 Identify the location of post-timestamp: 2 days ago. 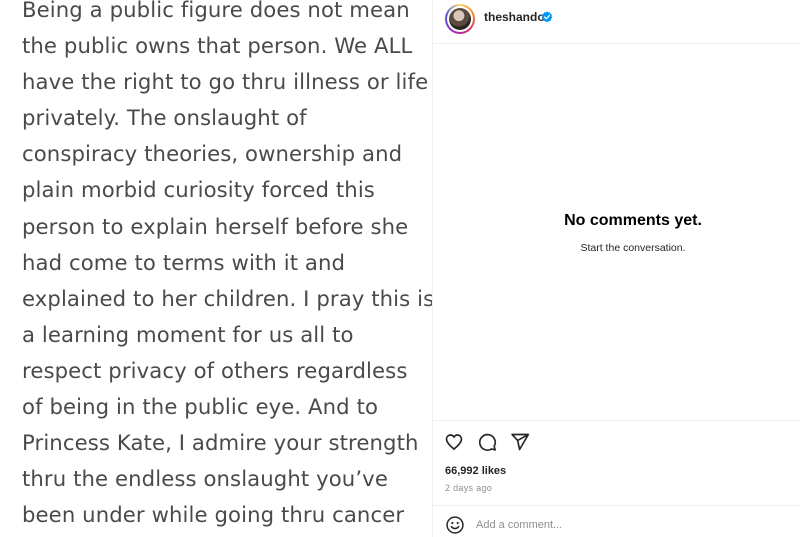
(468, 488).